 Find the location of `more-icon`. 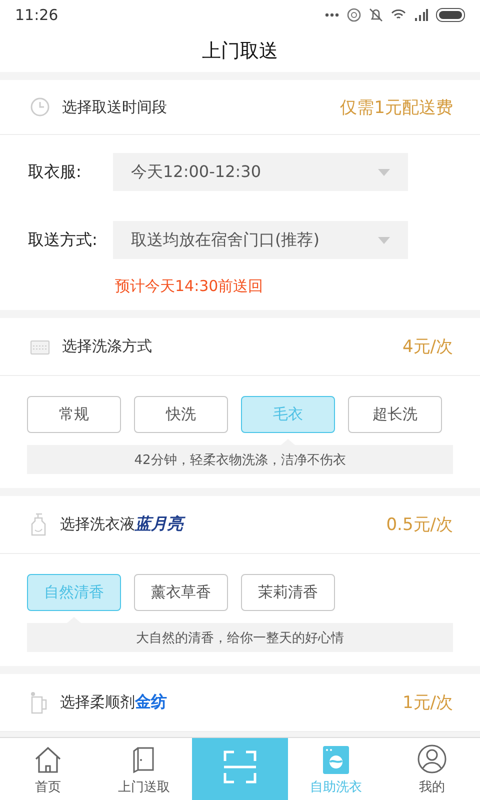

more-icon is located at coordinates (332, 15).